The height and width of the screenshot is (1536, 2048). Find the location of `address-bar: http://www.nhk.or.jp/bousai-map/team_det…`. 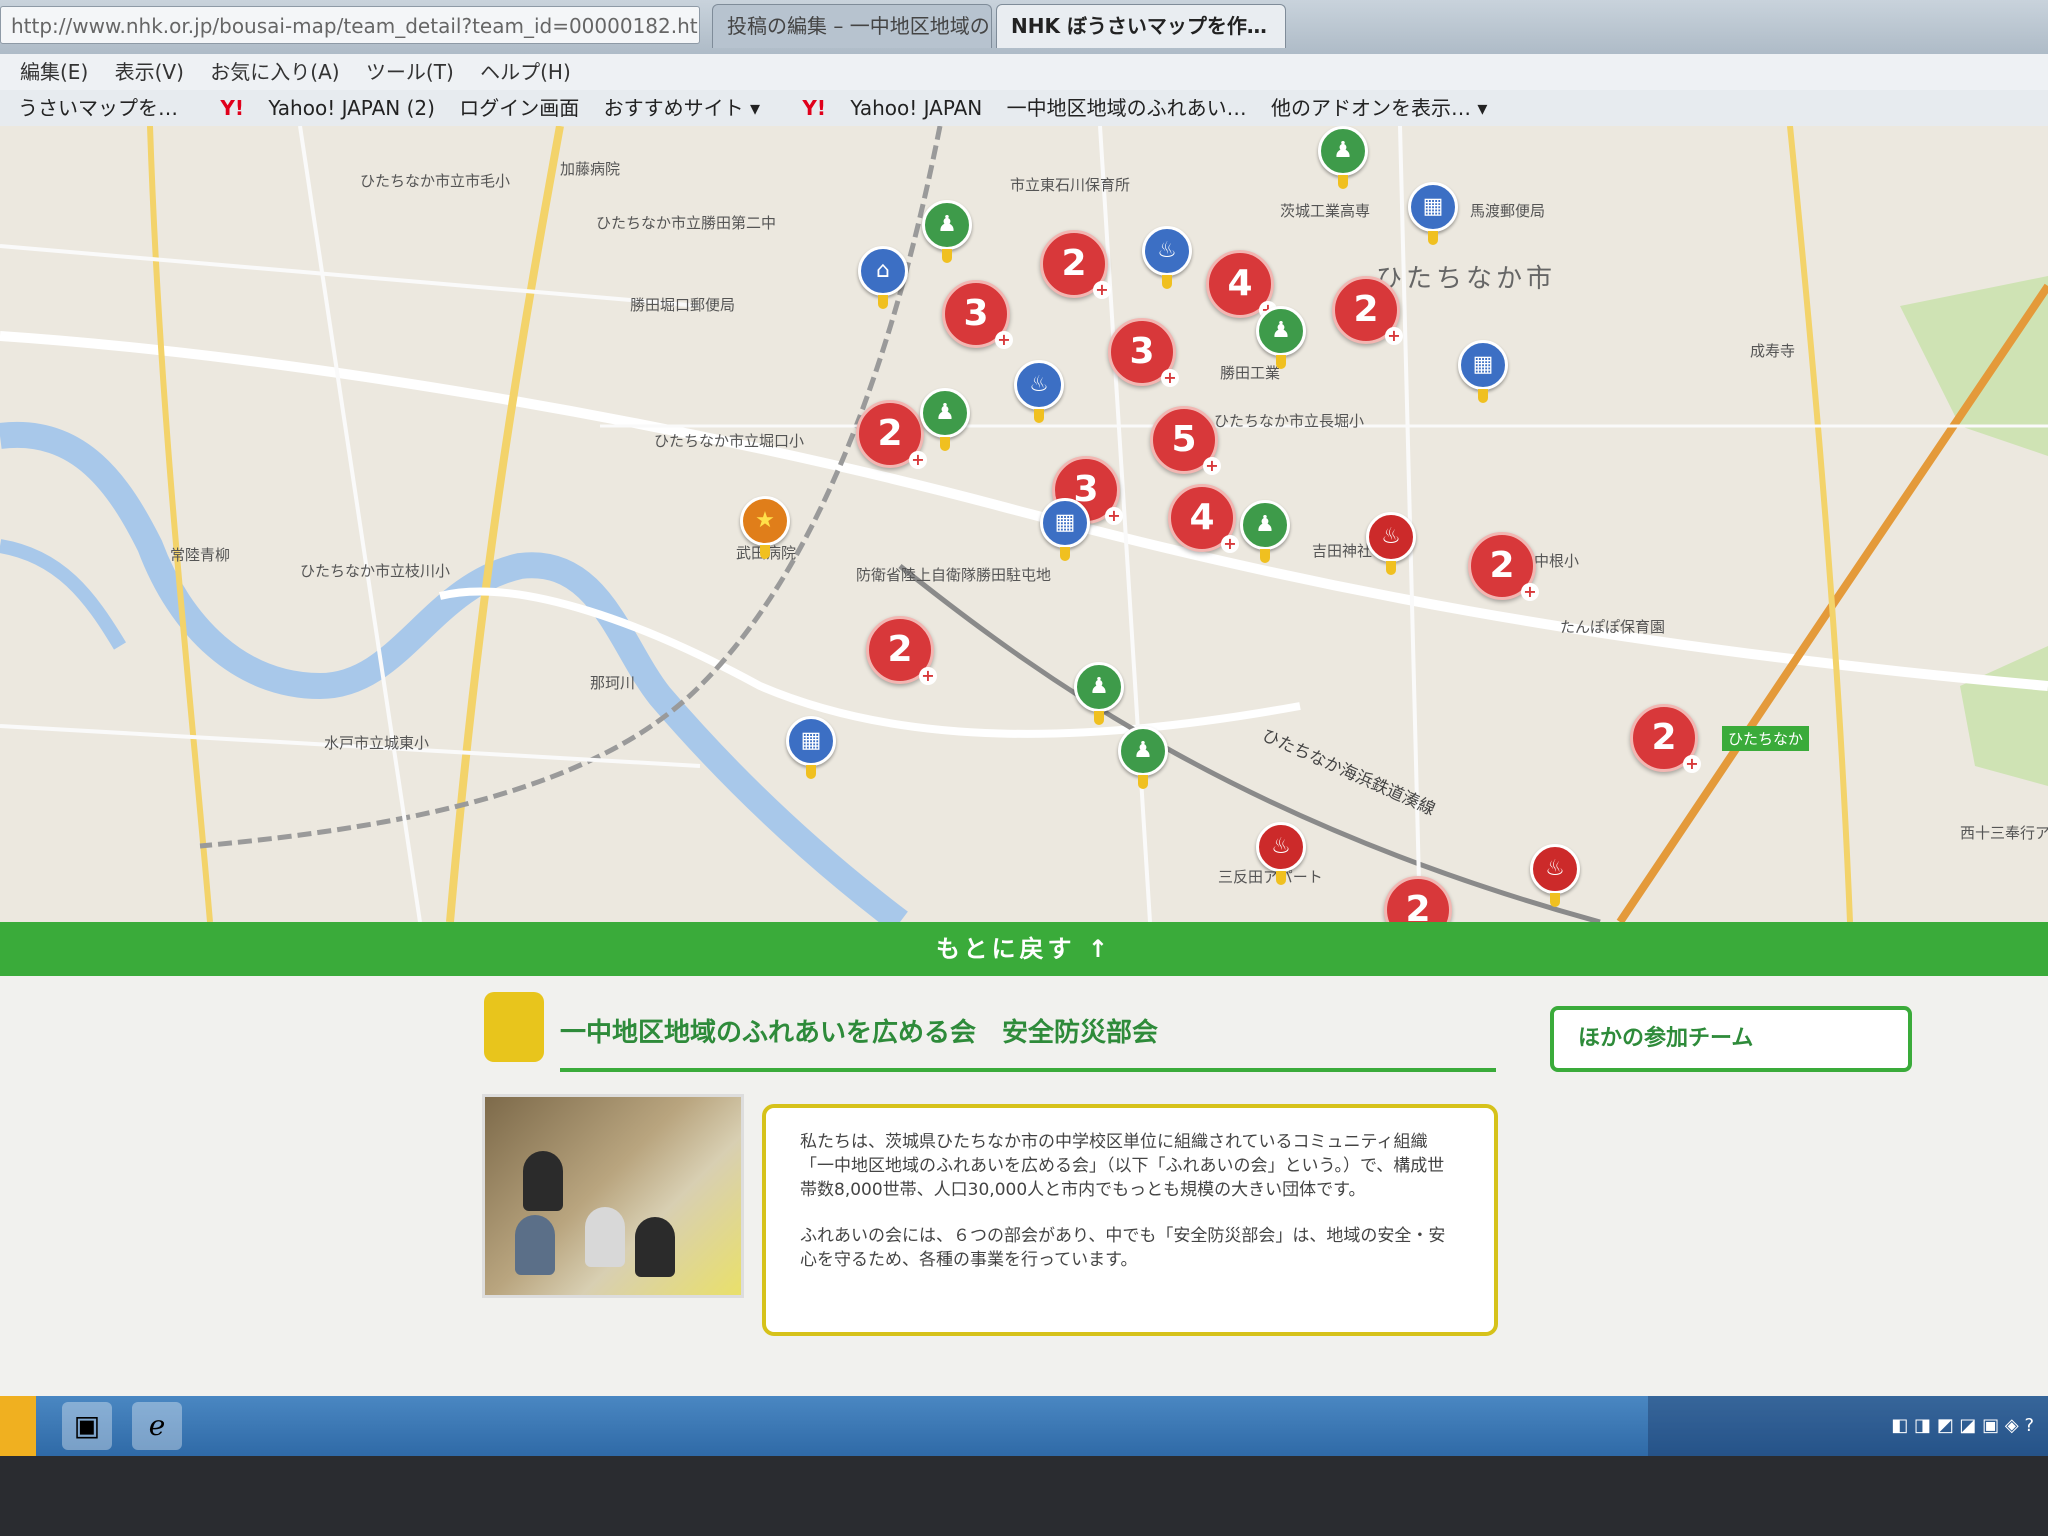

address-bar: http://www.nhk.or.jp/bousai-map/team_det… is located at coordinates (350, 25).